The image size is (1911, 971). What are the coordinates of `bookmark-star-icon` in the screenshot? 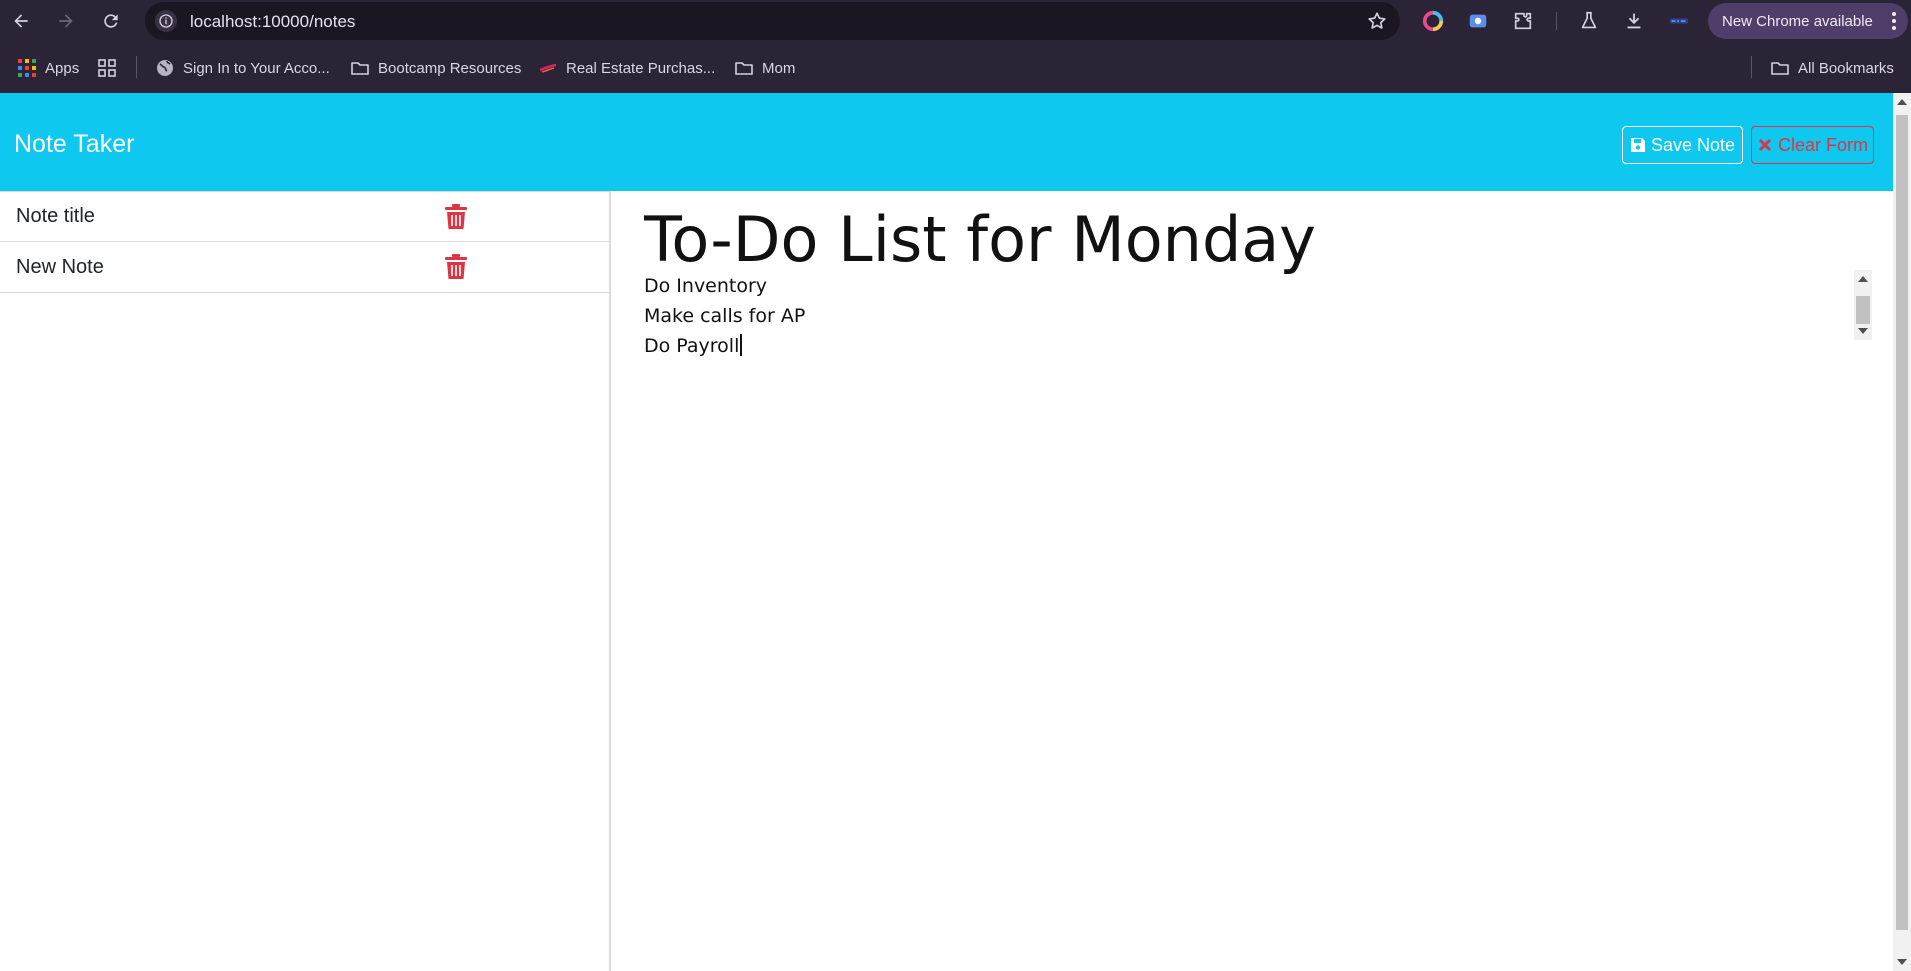 It's located at (1377, 21).